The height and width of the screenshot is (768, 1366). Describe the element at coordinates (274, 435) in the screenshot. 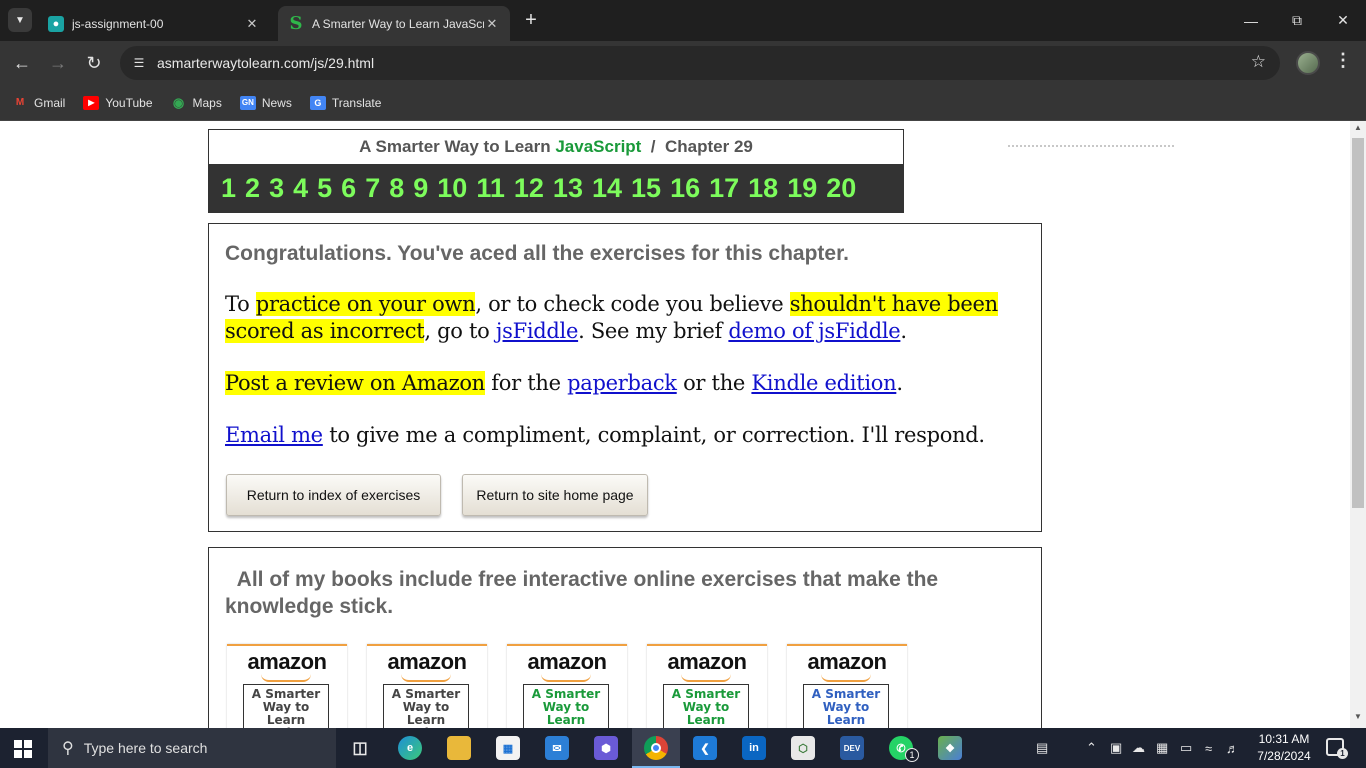

I see `email-me-link: Email me` at that location.